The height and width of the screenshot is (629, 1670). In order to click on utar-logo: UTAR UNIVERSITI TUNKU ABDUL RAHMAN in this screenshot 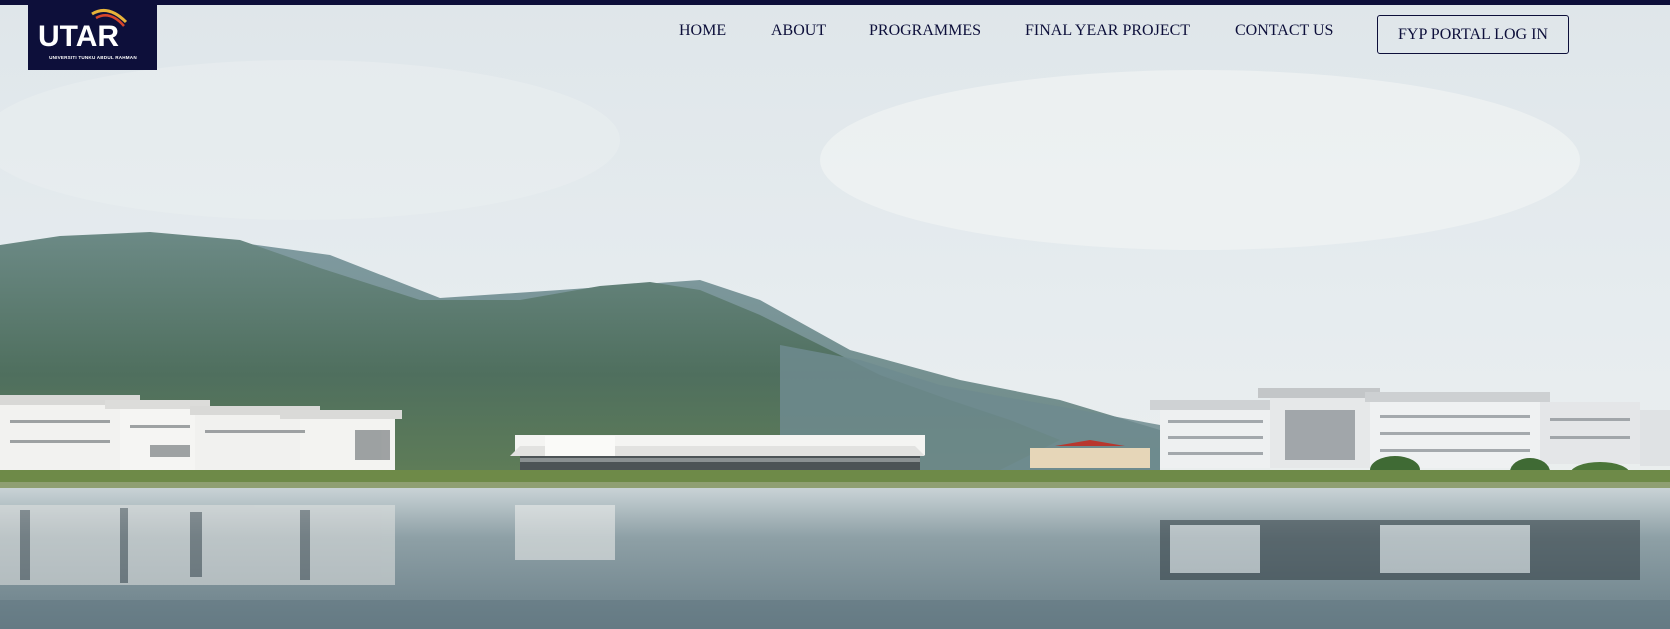, I will do `click(92, 35)`.